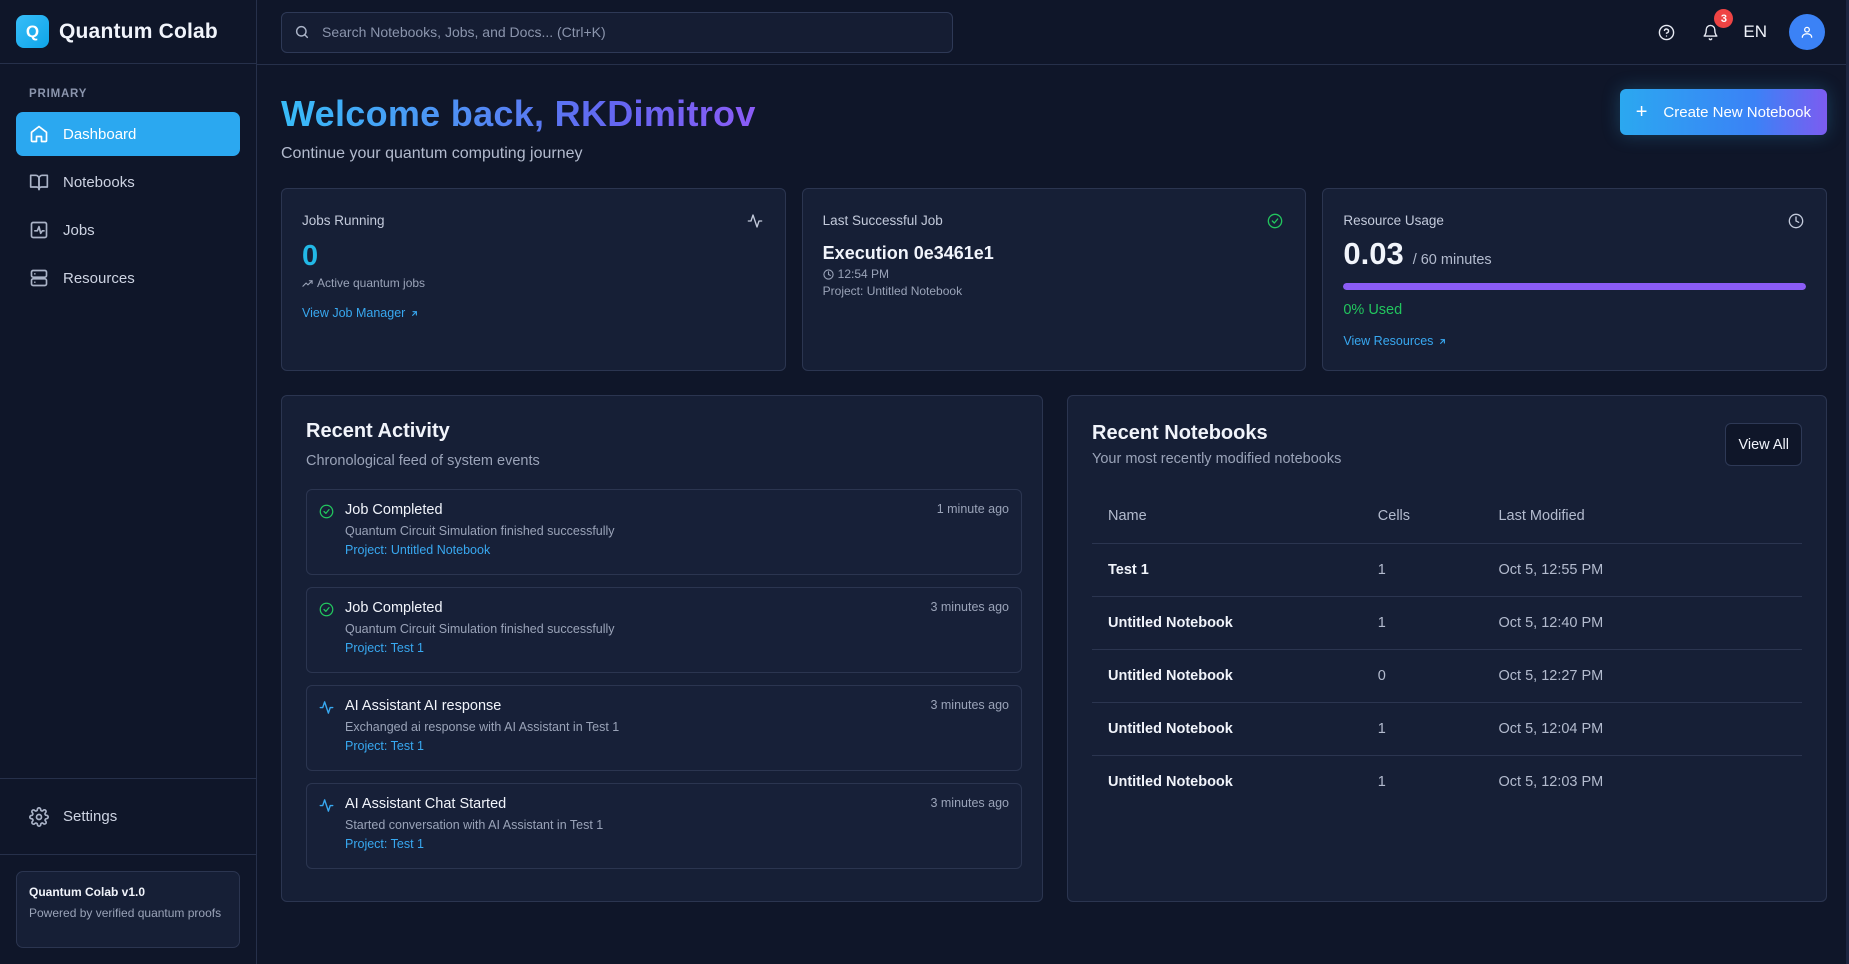 The height and width of the screenshot is (964, 1849). What do you see at coordinates (1642, 517) in the screenshot?
I see `column-header-modified: Last Modified` at bounding box center [1642, 517].